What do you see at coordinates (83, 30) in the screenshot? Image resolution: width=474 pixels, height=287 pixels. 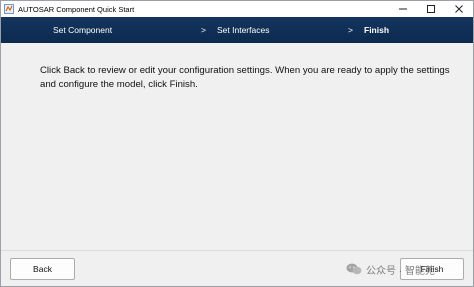 I see `step-set-component: Set Component` at bounding box center [83, 30].